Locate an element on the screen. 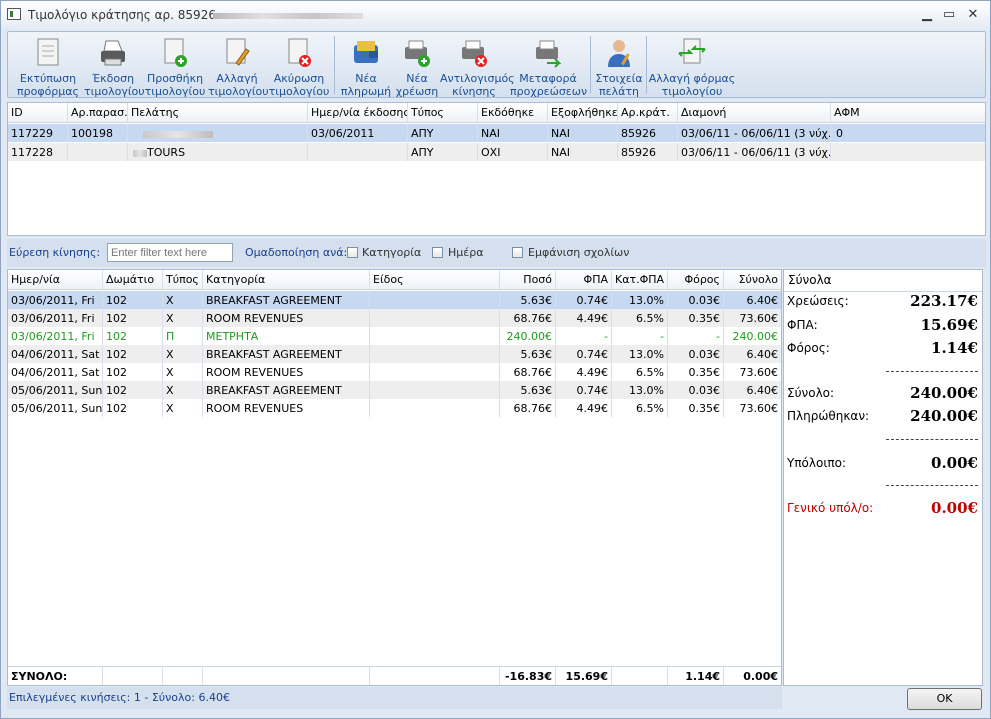 Image resolution: width=991 pixels, height=719 pixels. cancel-invoice-button: Ακύρωση τιμολογίου is located at coordinates (299, 66).